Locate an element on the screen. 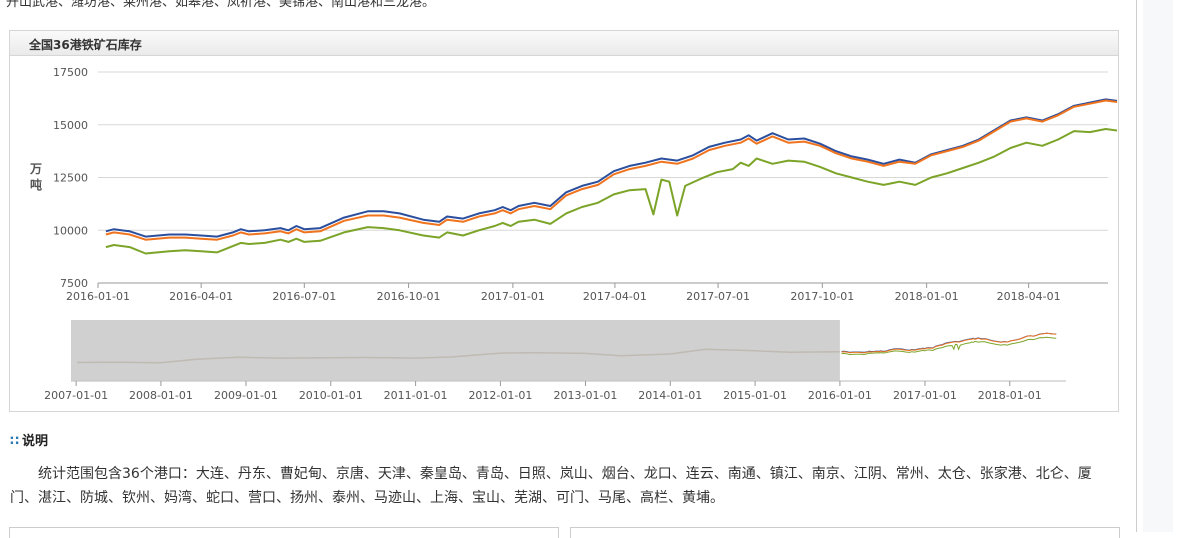 The height and width of the screenshot is (538, 1178). x-tick-label: 2018-04-01 is located at coordinates (1029, 296).